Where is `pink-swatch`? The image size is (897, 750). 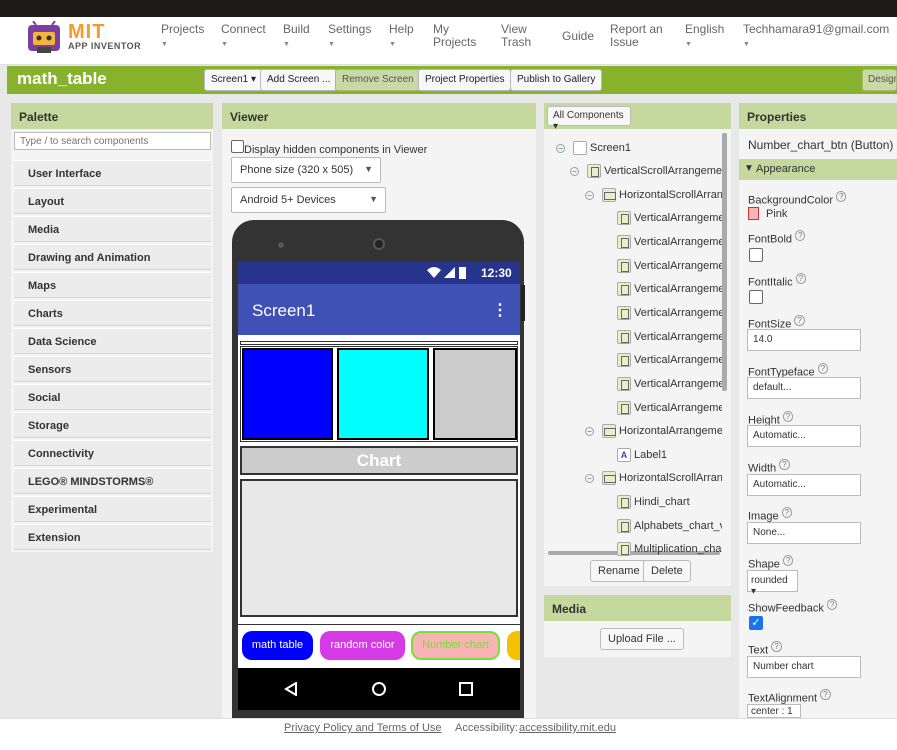
pink-swatch is located at coordinates (753, 213).